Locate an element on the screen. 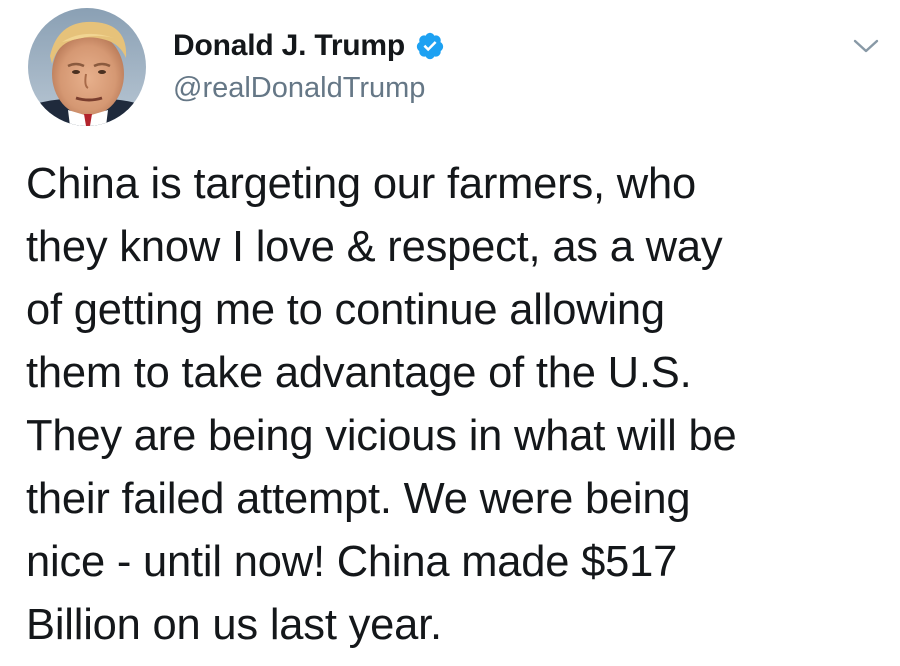  display-name-row: Donald J. Trump is located at coordinates (309, 46).